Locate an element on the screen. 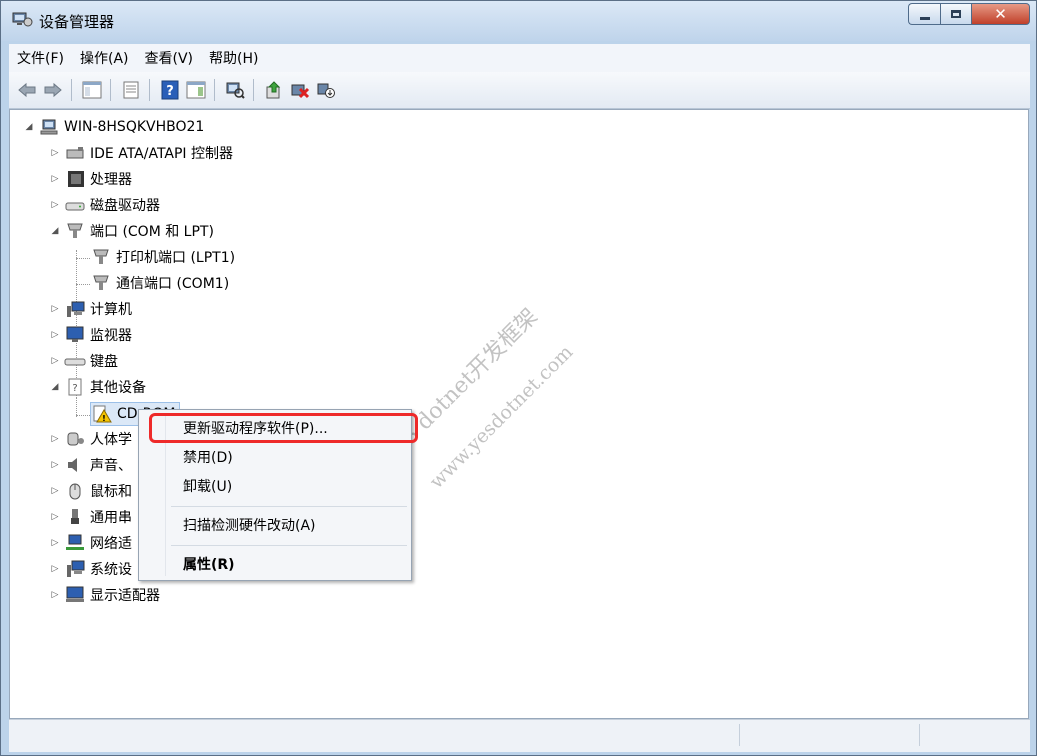  status-bar is located at coordinates (519, 735).